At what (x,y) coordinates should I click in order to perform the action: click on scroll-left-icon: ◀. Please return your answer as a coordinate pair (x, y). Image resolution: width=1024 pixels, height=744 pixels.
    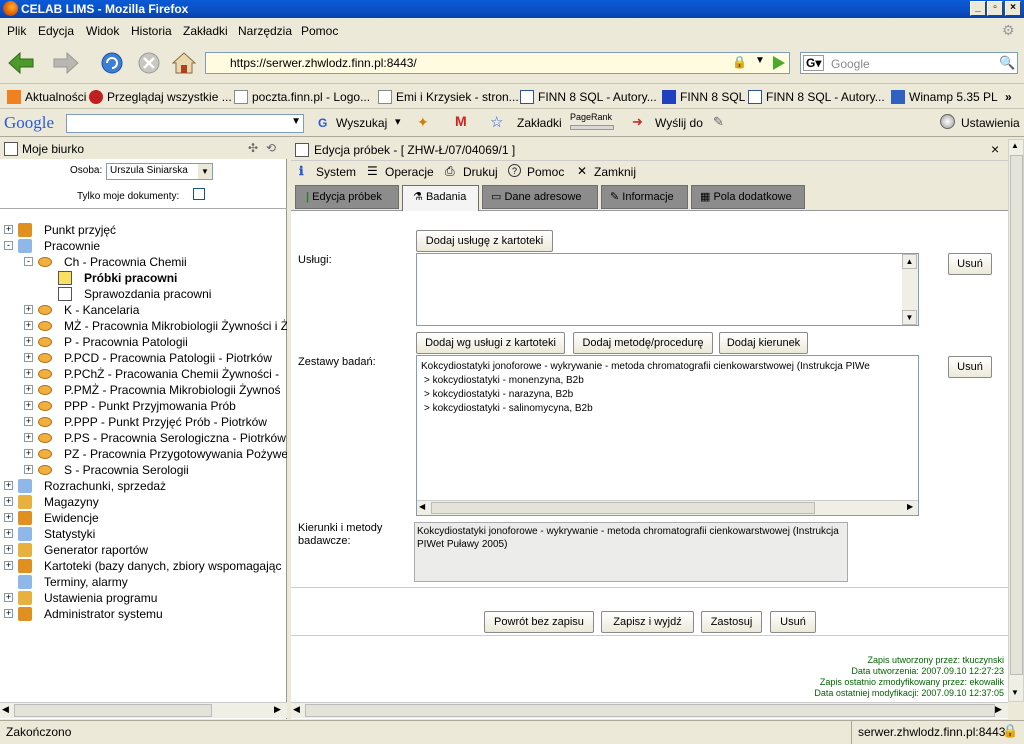
    Looking at the image, I should click on (5, 709).